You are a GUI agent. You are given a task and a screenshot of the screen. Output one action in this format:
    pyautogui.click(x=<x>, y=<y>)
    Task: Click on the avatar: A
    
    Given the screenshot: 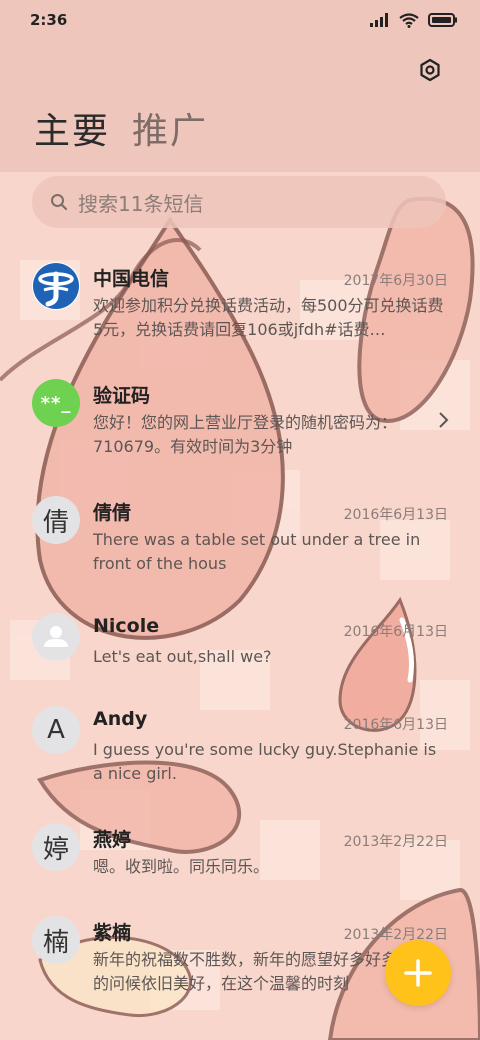 What is the action you would take?
    pyautogui.click(x=56, y=730)
    